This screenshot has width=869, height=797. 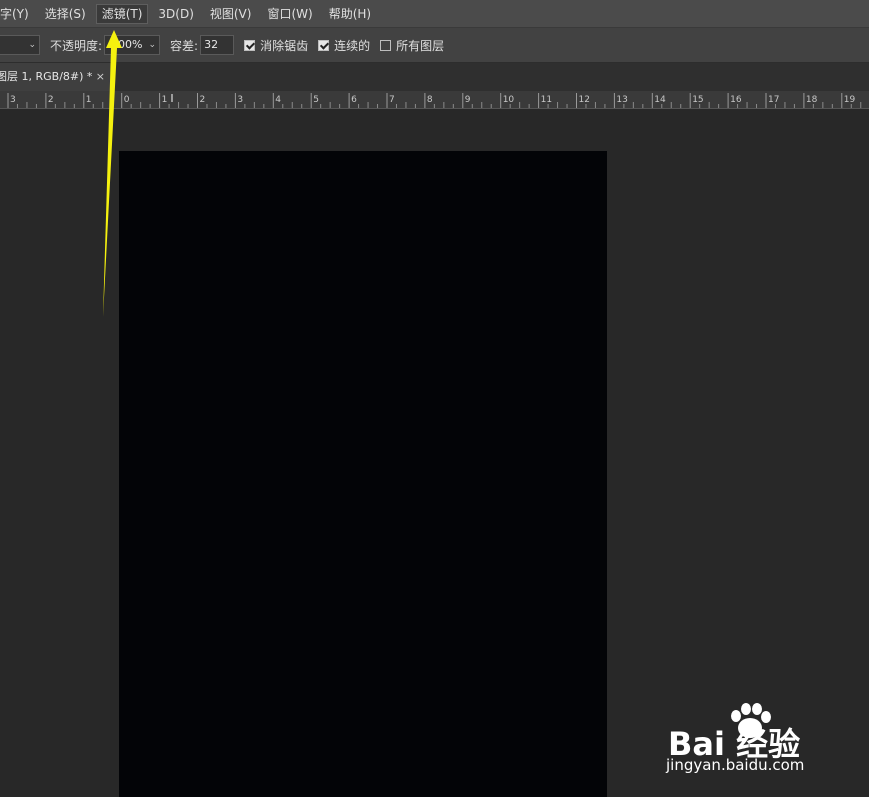 What do you see at coordinates (420, 45) in the screenshot?
I see `all-layers-label: 所有图层` at bounding box center [420, 45].